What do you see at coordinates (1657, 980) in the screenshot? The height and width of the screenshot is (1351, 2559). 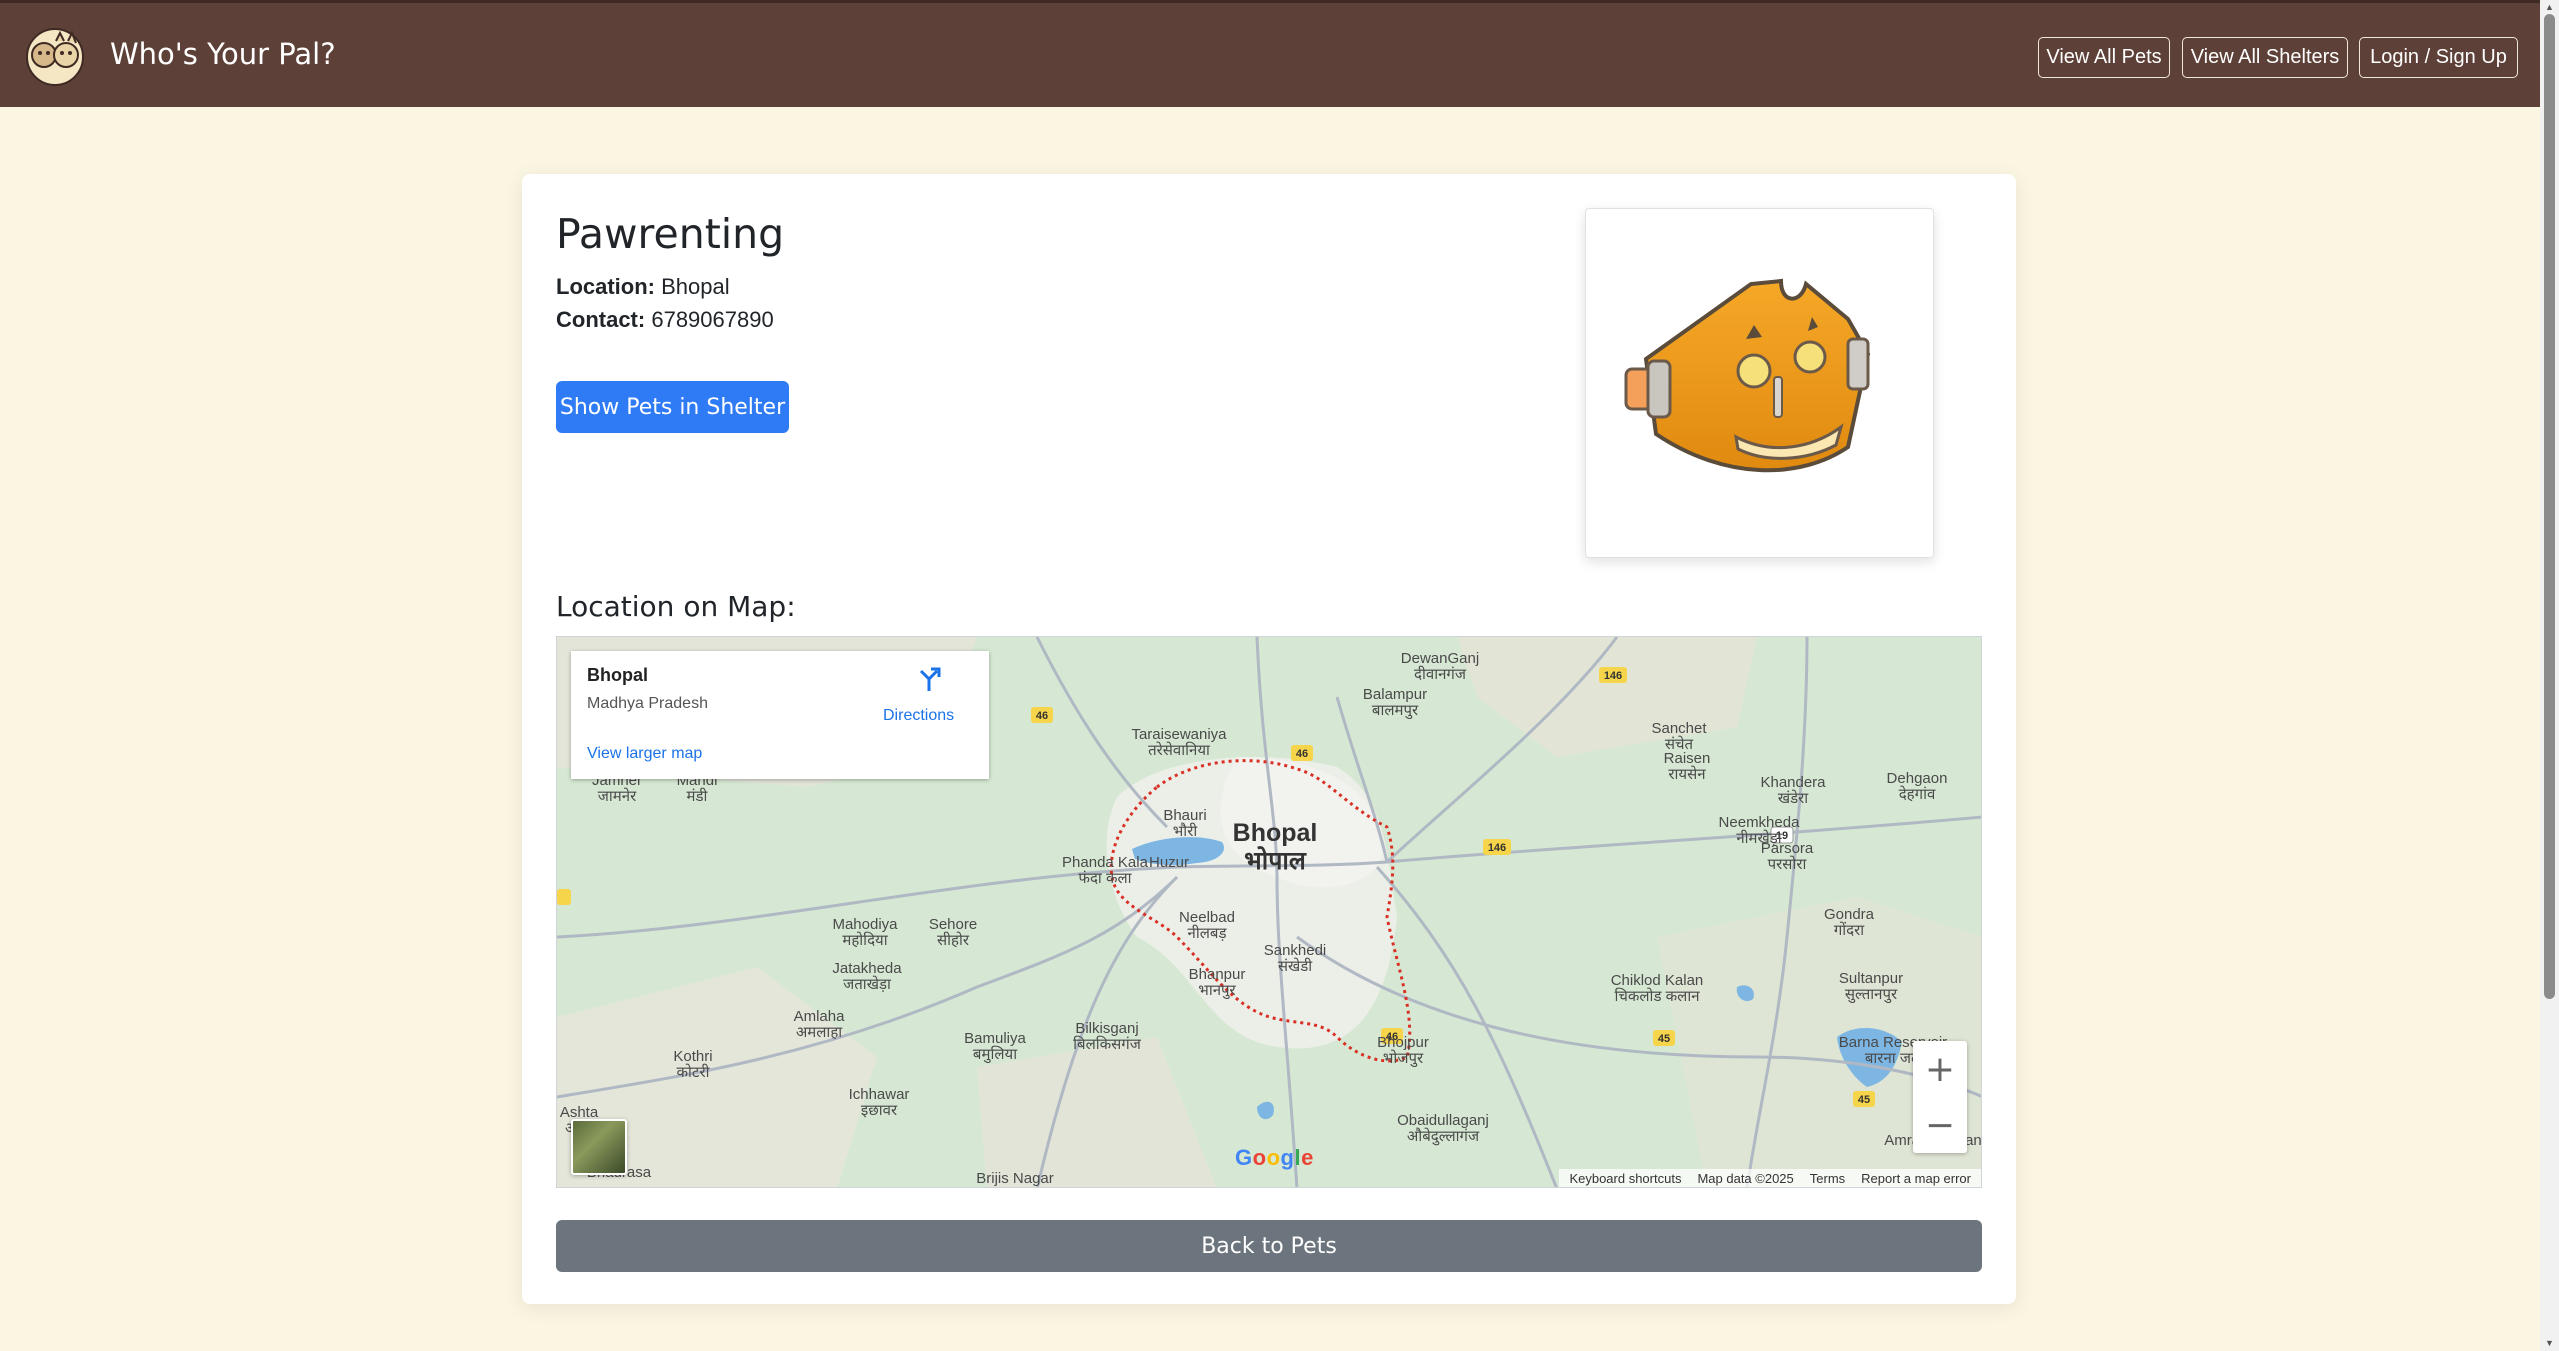 I see `map-place-label: Chiklod Kalan` at bounding box center [1657, 980].